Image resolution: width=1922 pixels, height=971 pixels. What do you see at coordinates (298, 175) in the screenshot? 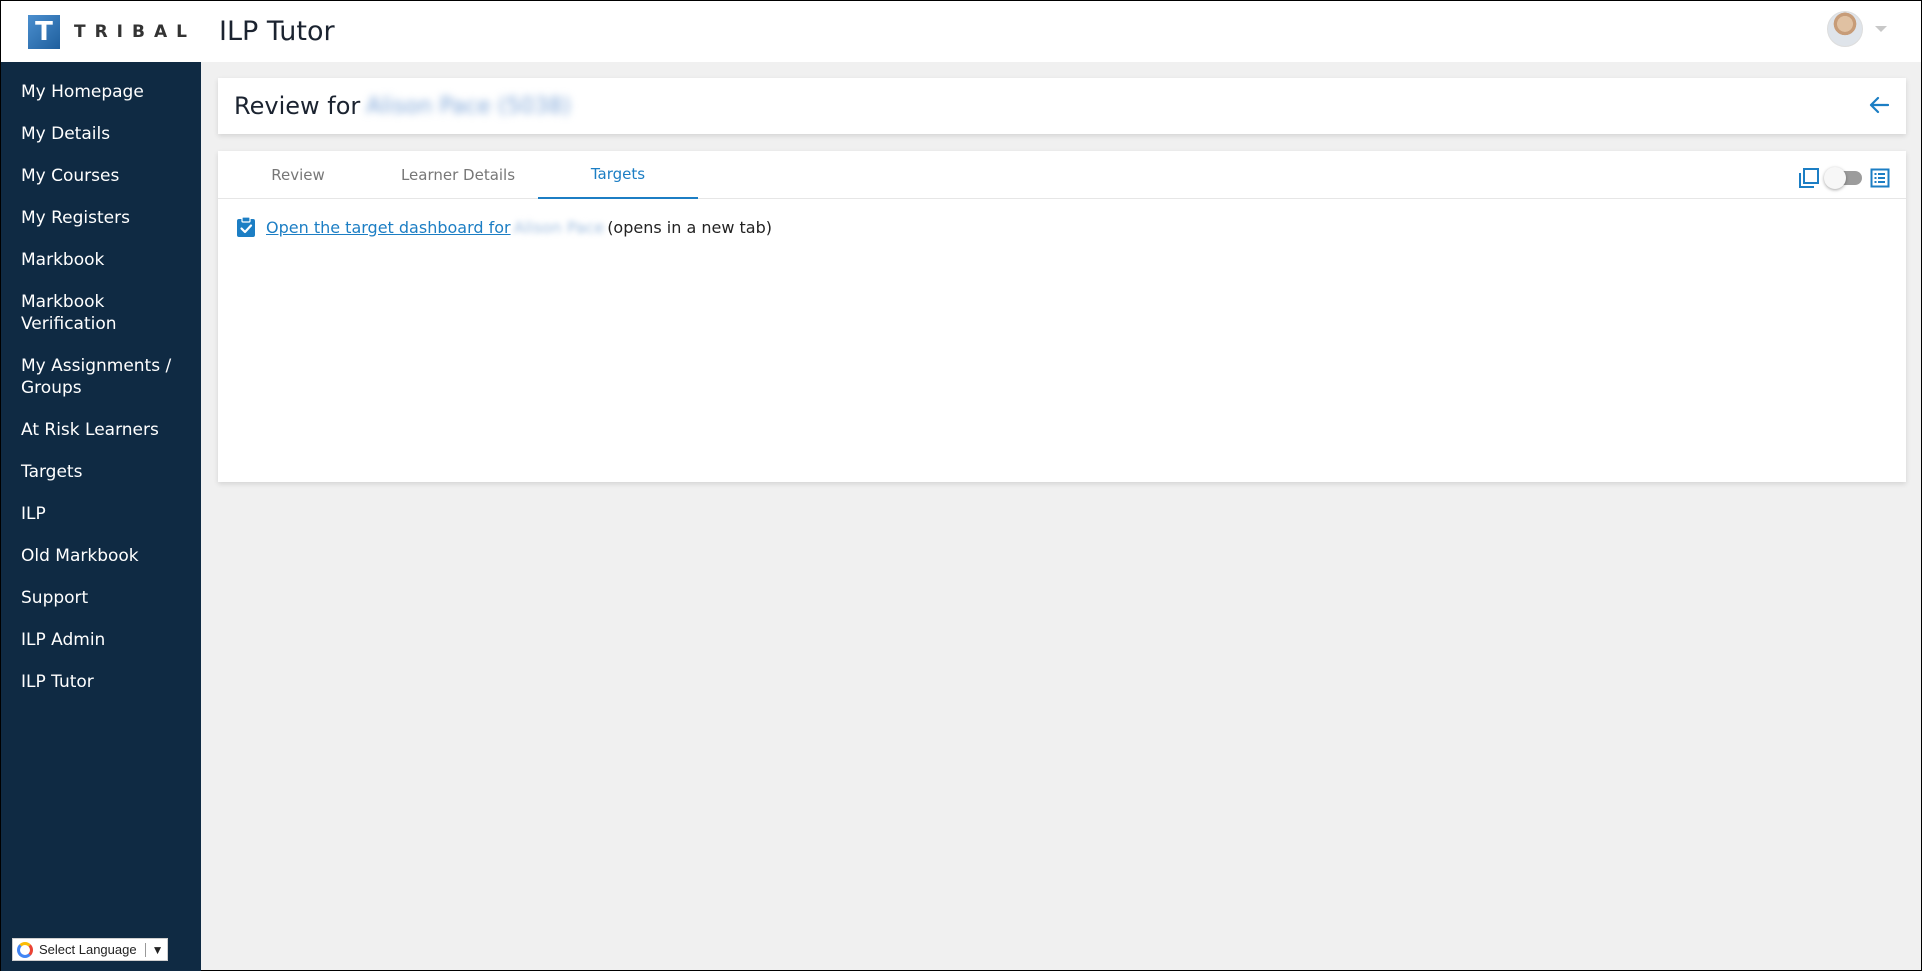
I see `tab-review: Review` at bounding box center [298, 175].